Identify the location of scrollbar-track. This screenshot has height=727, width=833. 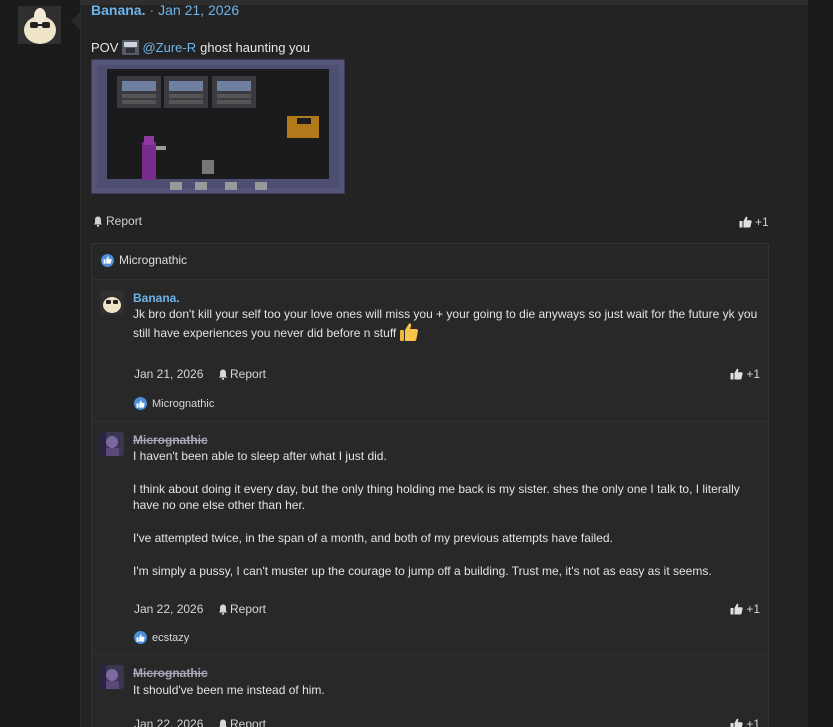
(821, 363).